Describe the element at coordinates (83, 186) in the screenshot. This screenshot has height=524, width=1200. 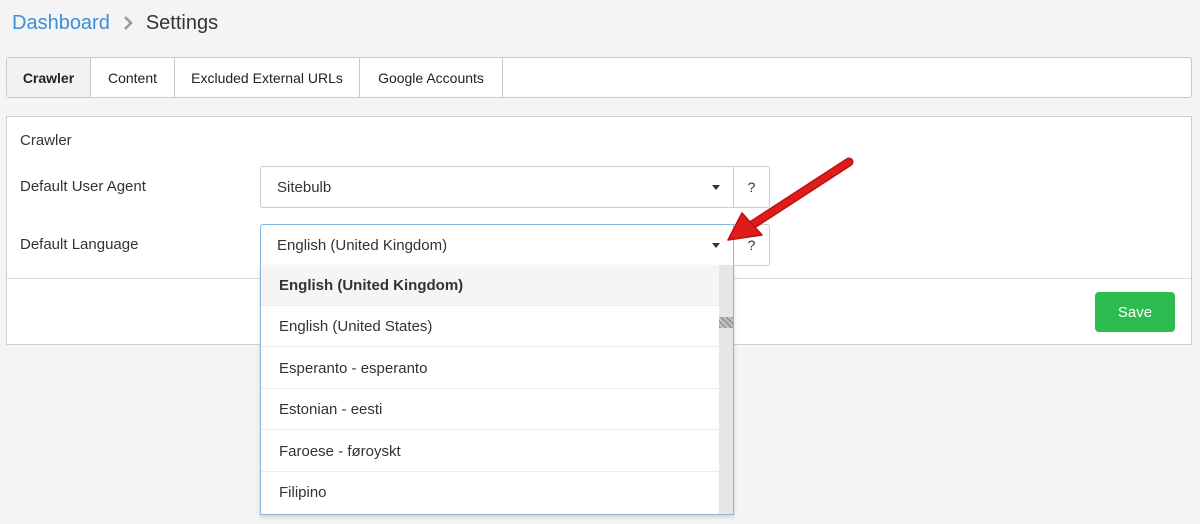
I see `default-user-agent-label: Default User Agent` at that location.